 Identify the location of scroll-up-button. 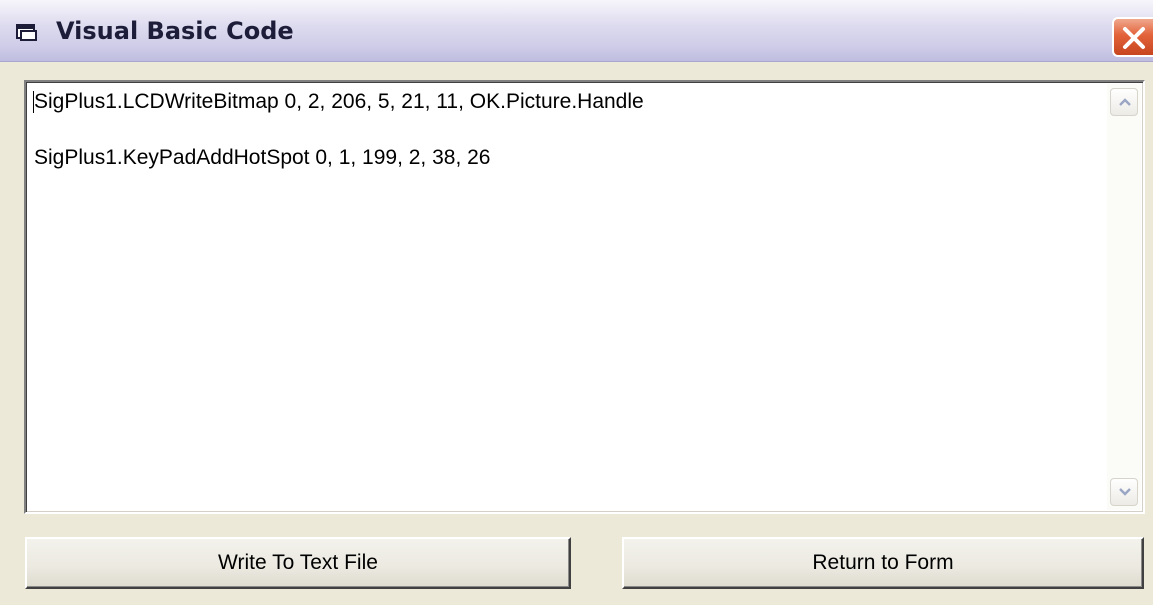
(1124, 102).